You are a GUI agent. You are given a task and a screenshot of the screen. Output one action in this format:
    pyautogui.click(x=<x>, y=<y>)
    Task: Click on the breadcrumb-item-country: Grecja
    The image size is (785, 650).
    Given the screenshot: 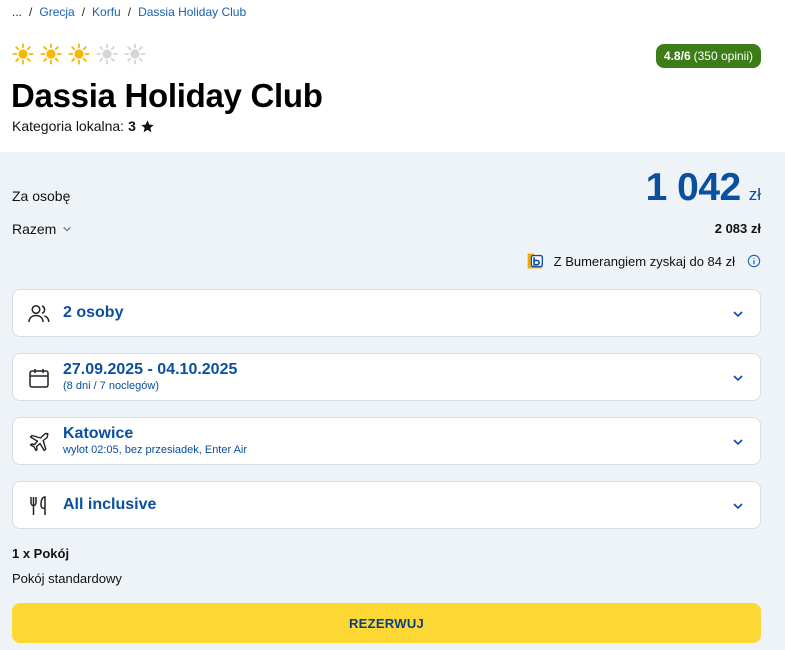 What is the action you would take?
    pyautogui.click(x=56, y=12)
    